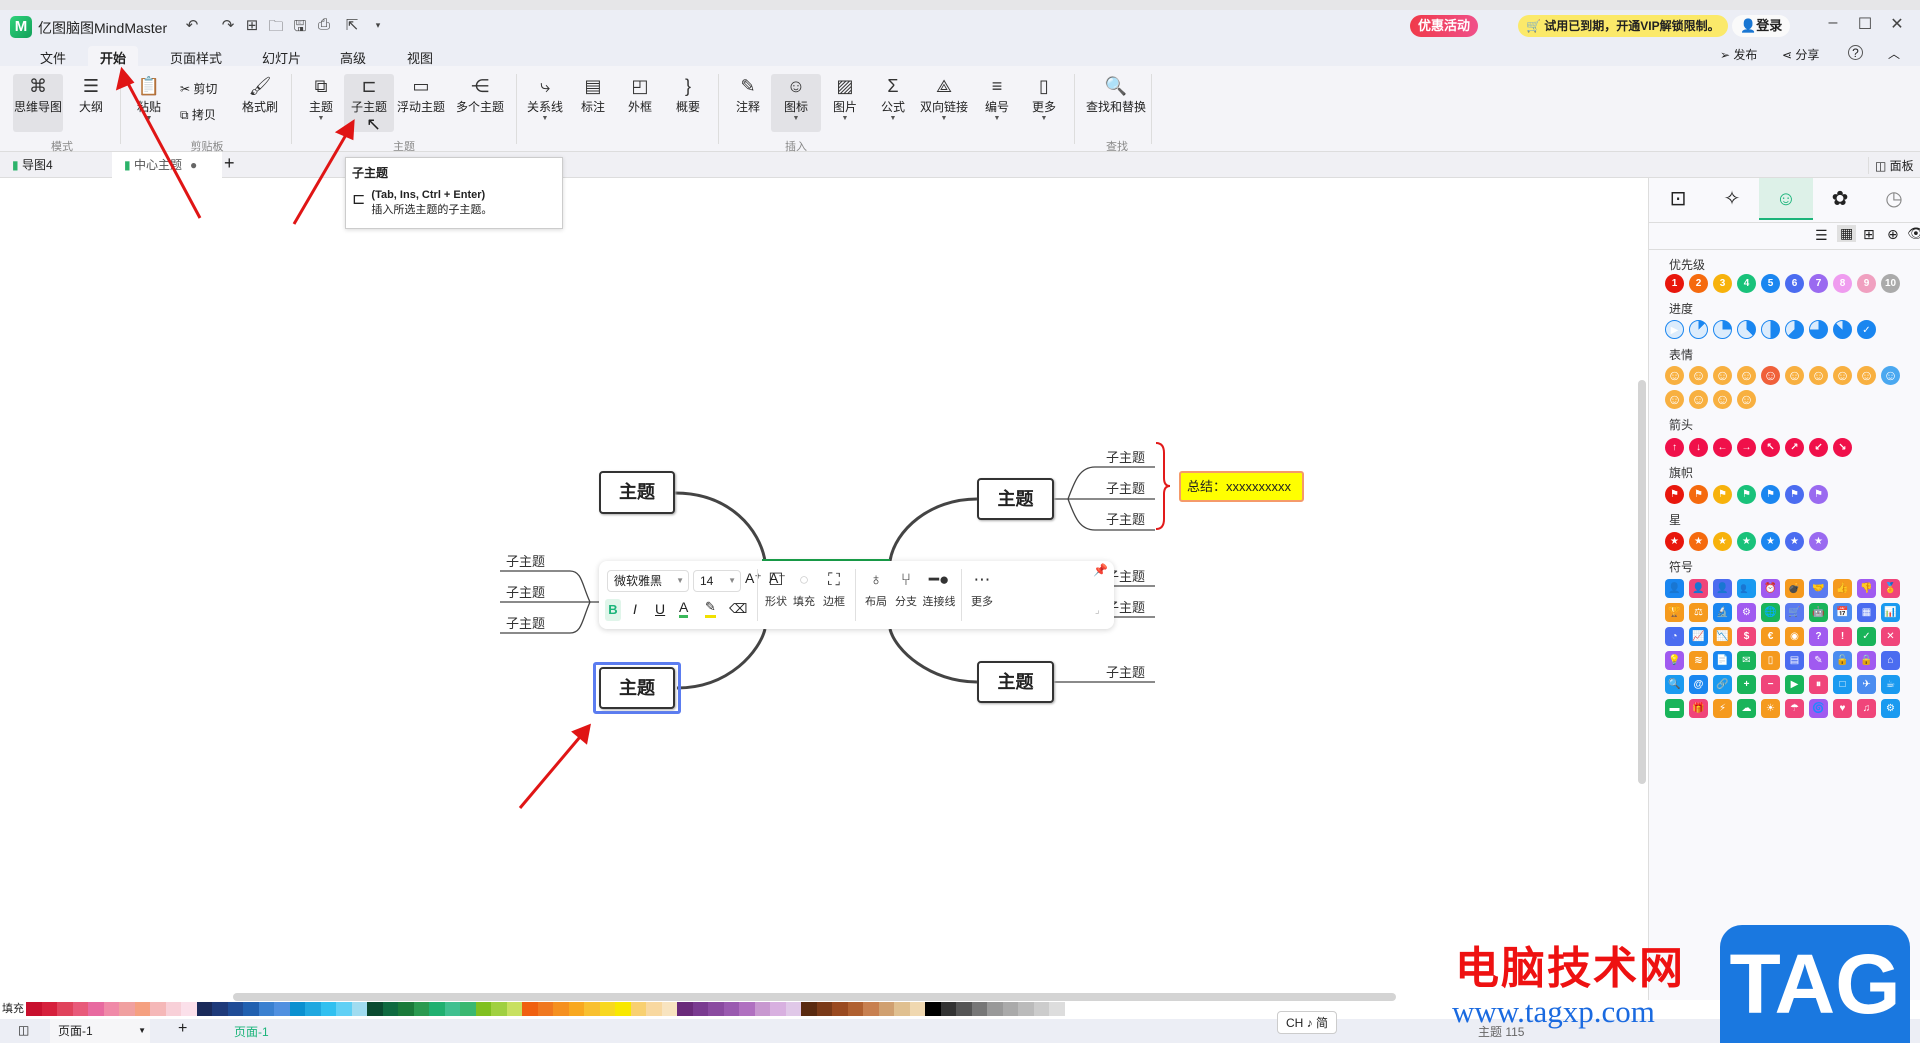 This screenshot has height=1043, width=1920. What do you see at coordinates (1842, 684) in the screenshot?
I see `symbol-icon: □` at bounding box center [1842, 684].